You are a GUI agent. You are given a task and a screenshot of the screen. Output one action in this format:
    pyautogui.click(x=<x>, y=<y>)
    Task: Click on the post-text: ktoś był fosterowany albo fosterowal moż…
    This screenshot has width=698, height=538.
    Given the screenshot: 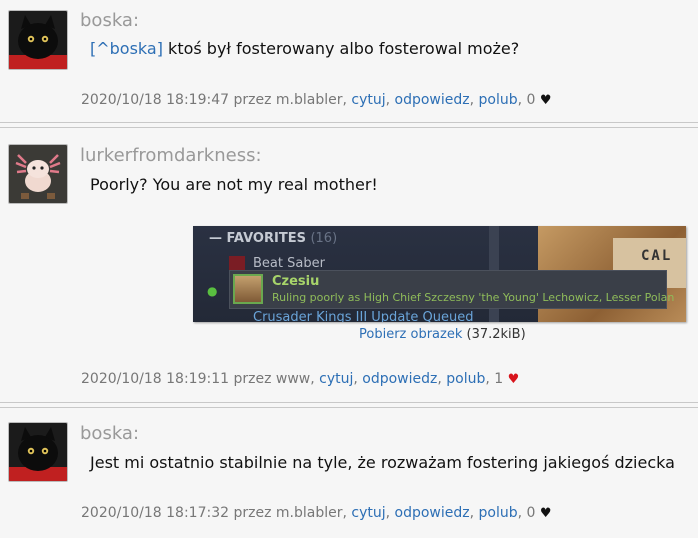 What is the action you would take?
    pyautogui.click(x=341, y=48)
    